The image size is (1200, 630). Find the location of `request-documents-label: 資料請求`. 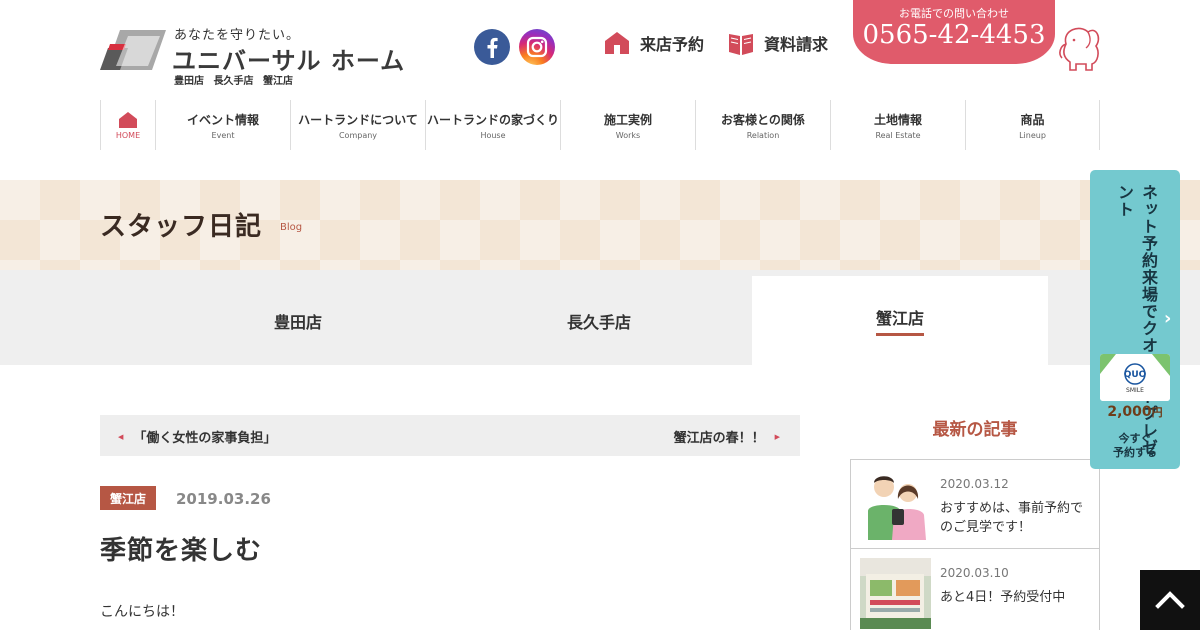

request-documents-label: 資料請求 is located at coordinates (796, 44).